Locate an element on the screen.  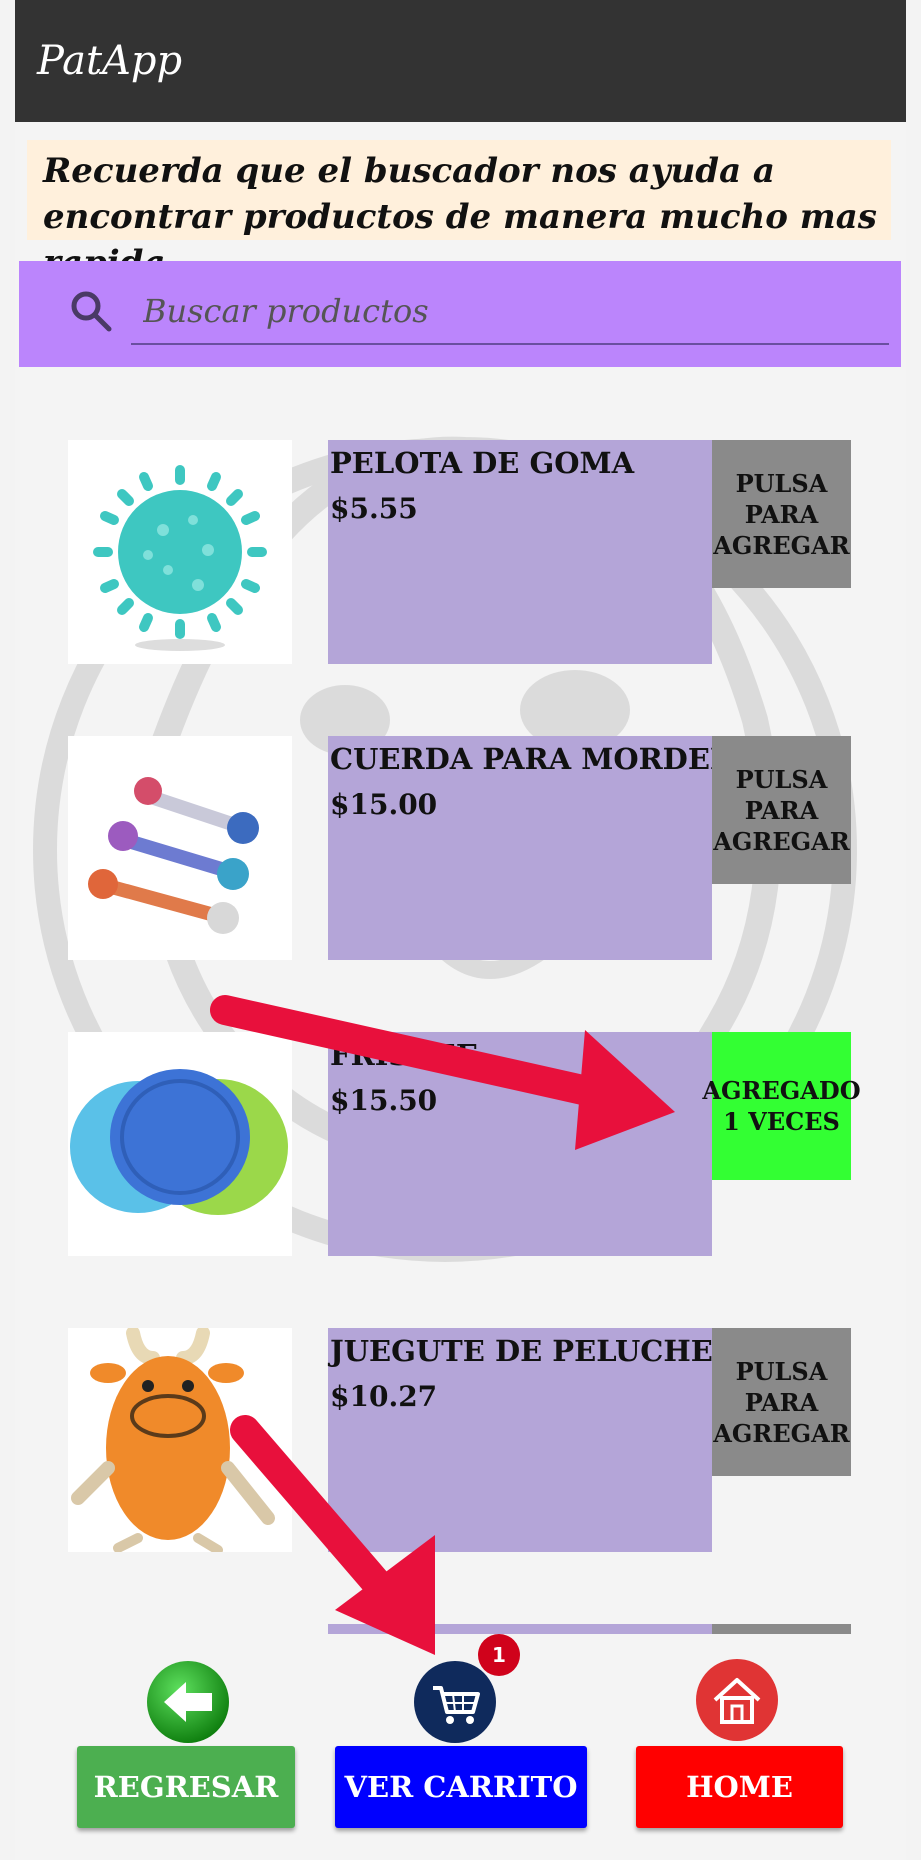
product-image-spiky-ball is located at coordinates (180, 552).